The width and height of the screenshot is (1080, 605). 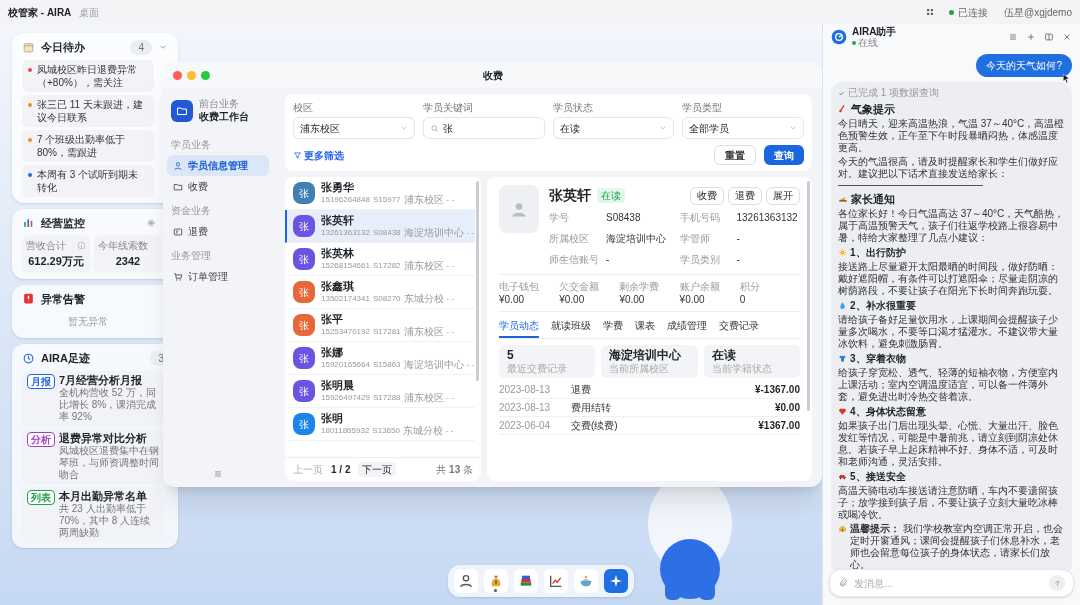 I want to click on chevron-down-icon, so click(x=793, y=128).